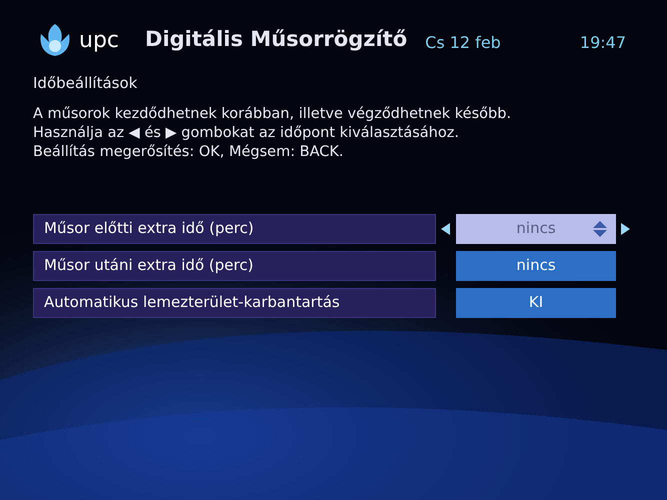 The height and width of the screenshot is (500, 667). Describe the element at coordinates (85, 83) in the screenshot. I see `section-title: Időbeállítások` at that location.